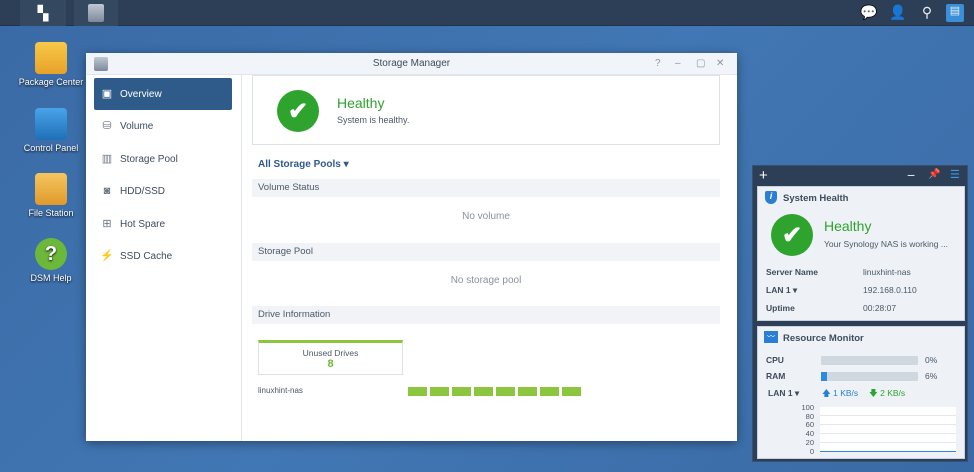  I want to click on desktop-control-panel: Control Panel, so click(51, 130).